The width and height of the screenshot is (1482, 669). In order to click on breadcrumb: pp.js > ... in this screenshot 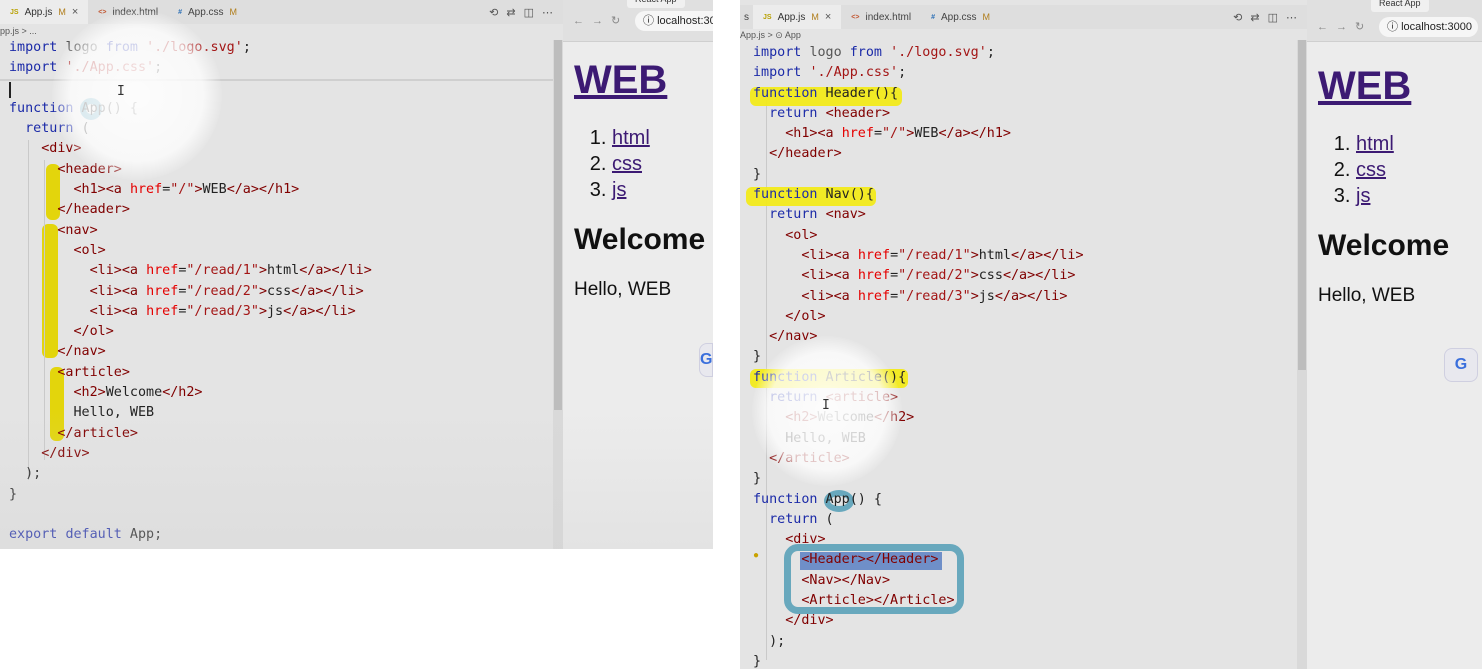, I will do `click(18, 31)`.